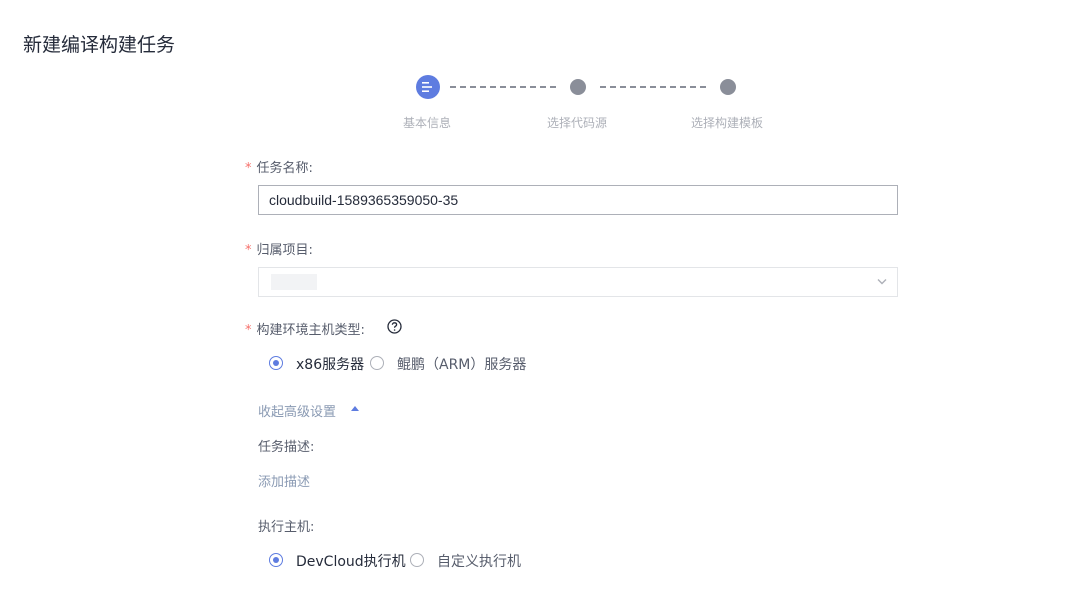 The width and height of the screenshot is (1076, 609). Describe the element at coordinates (882, 282) in the screenshot. I see `chevron-down-icon` at that location.